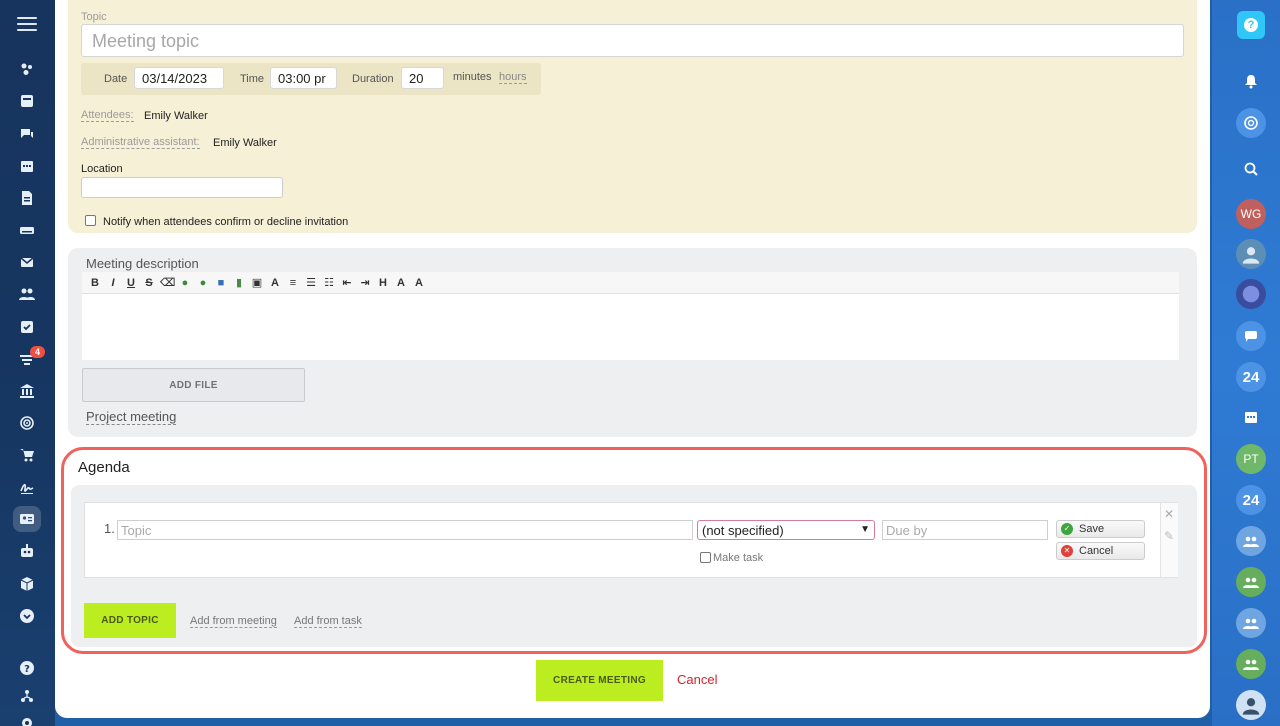  What do you see at coordinates (102, 169) in the screenshot?
I see `location-label: Location` at bounding box center [102, 169].